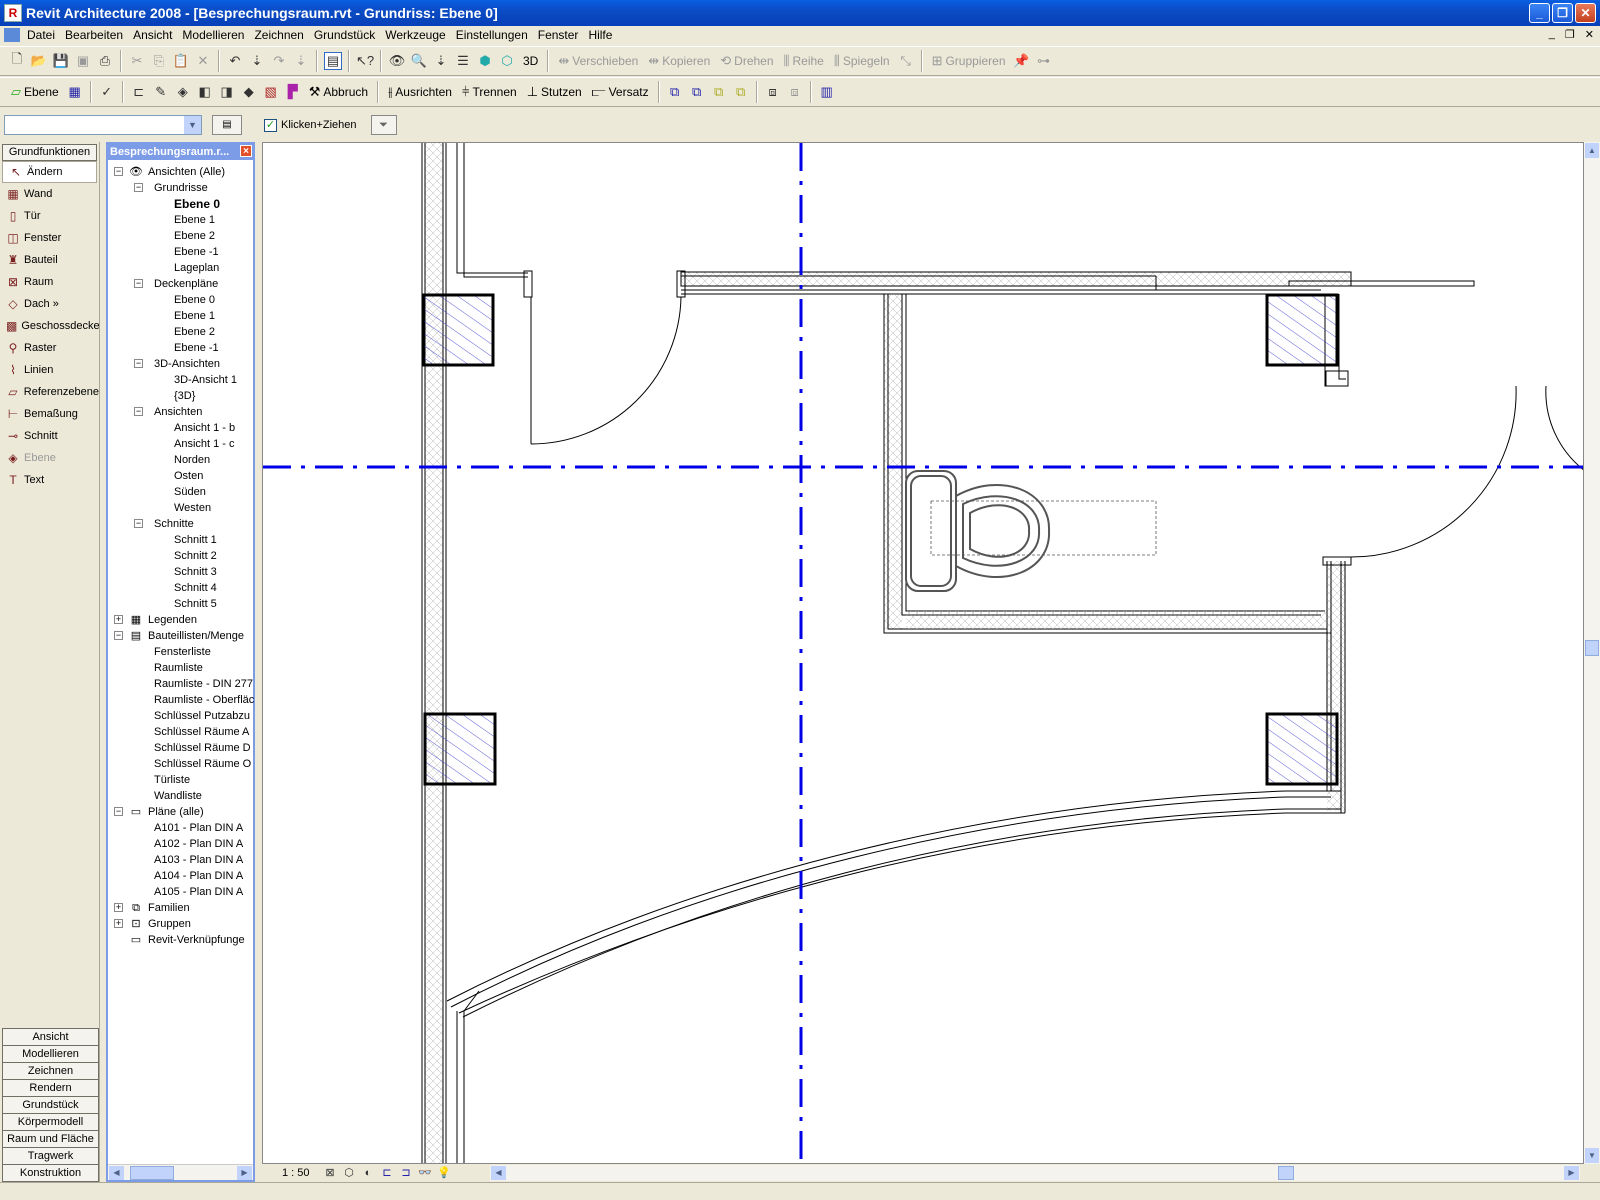 The height and width of the screenshot is (1200, 1600). What do you see at coordinates (203, 61) in the screenshot?
I see `delete-icon: ✕` at bounding box center [203, 61].